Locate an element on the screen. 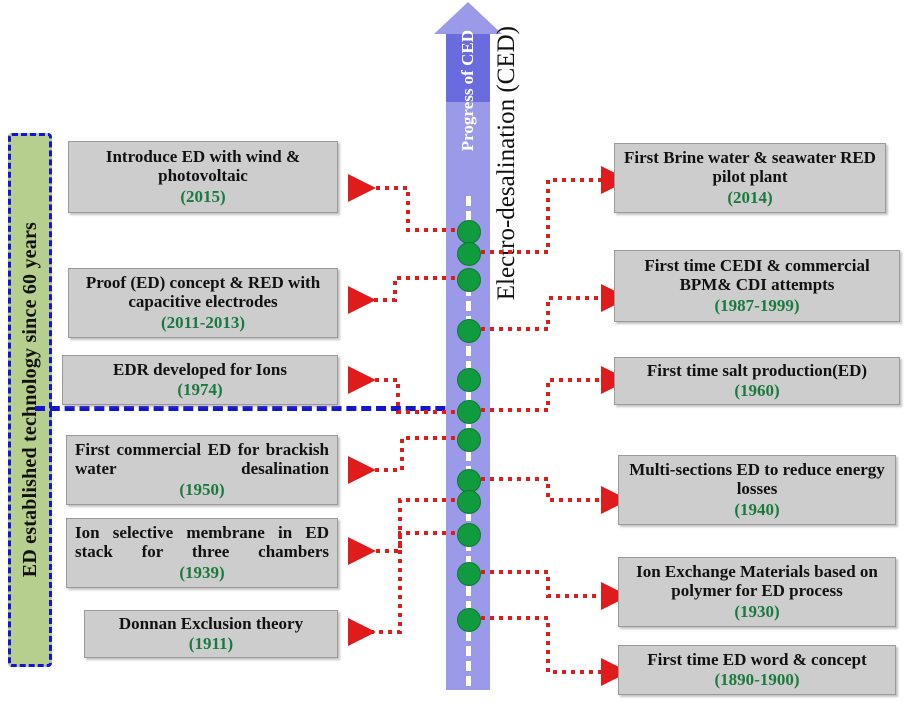  up-arrow-icon is located at coordinates (468, 18).